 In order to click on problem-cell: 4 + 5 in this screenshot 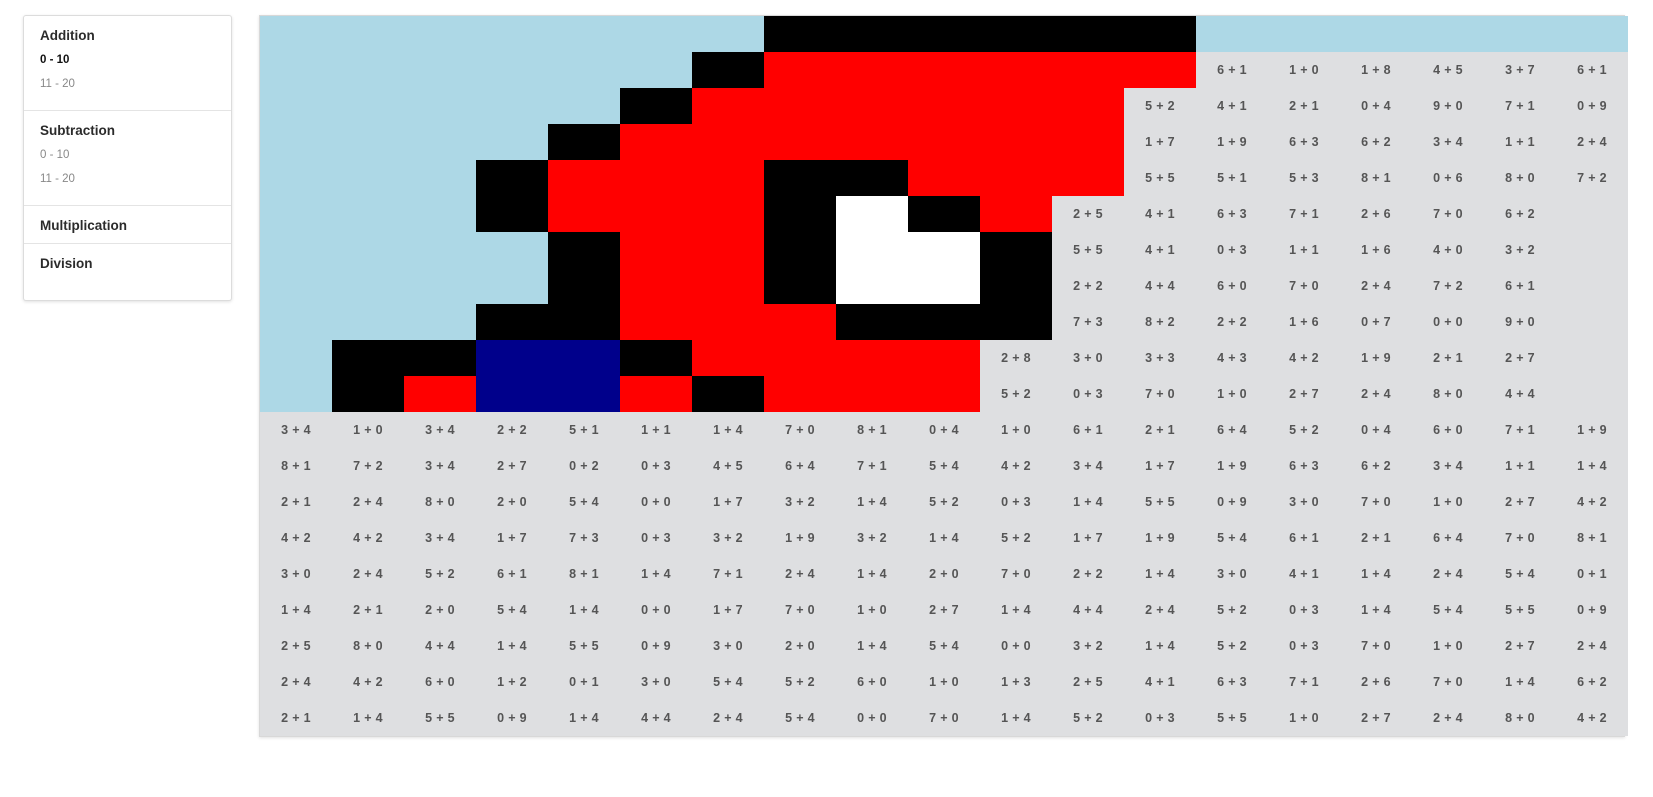, I will do `click(1448, 70)`.